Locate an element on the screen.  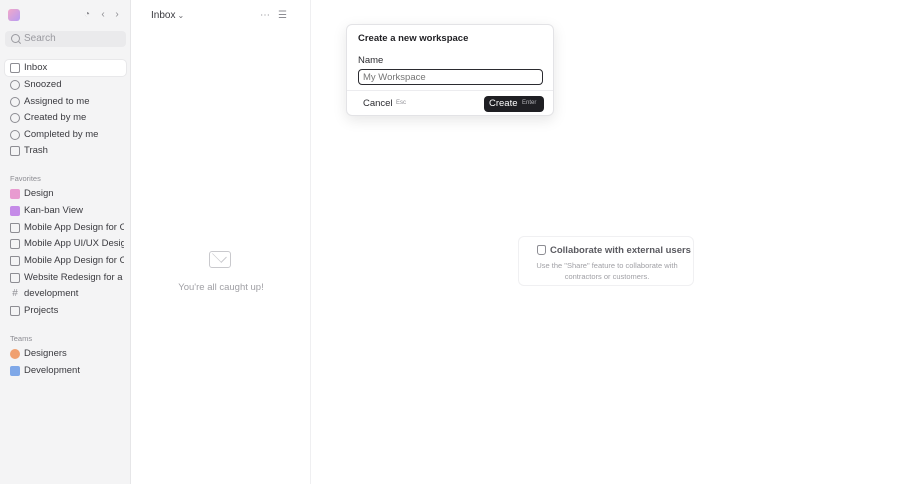
search-placeholder: Search is located at coordinates (40, 38).